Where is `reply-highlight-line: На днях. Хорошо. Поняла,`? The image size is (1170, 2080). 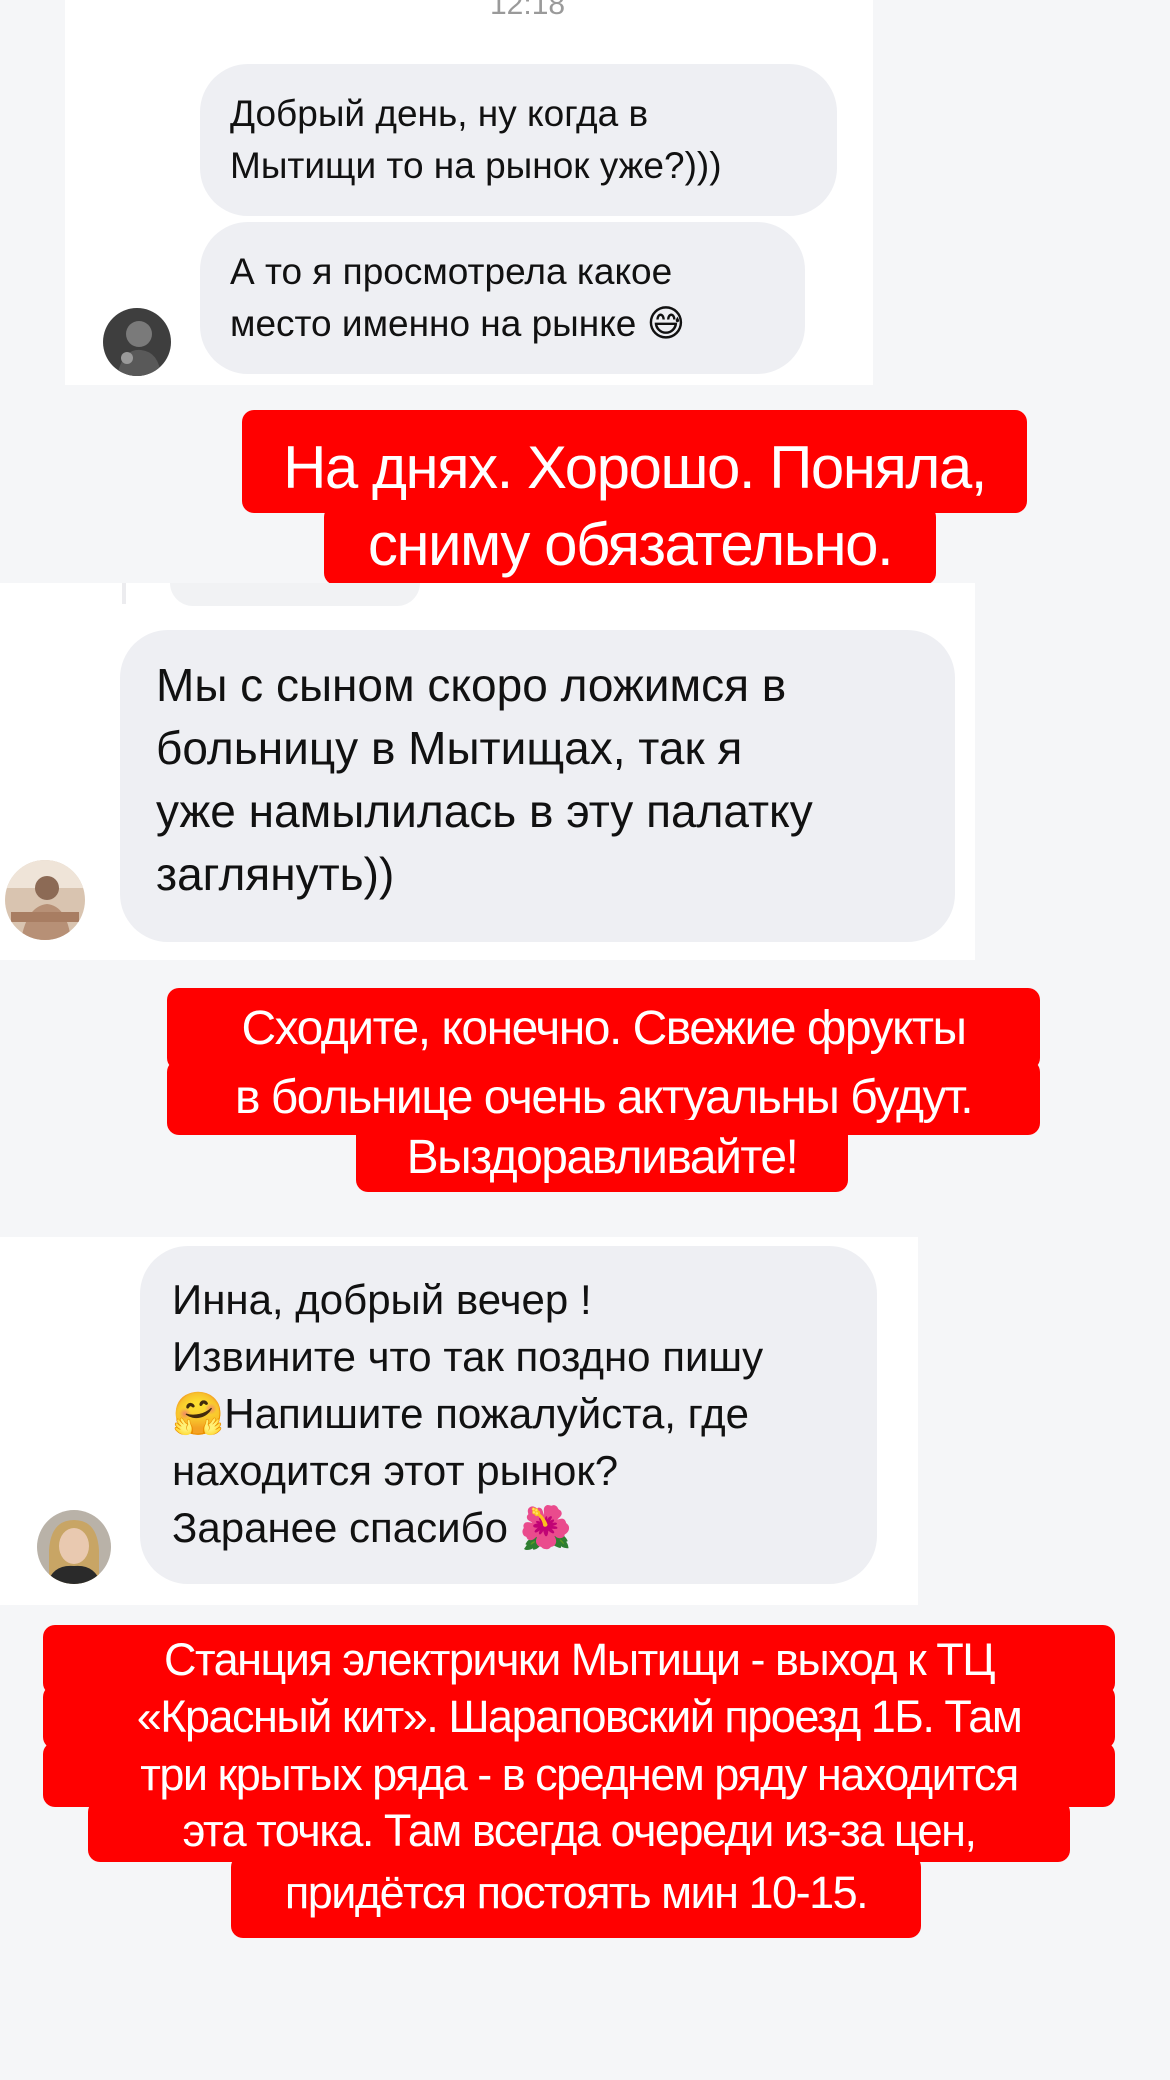
reply-highlight-line: На днях. Хорошо. Поняла, is located at coordinates (634, 461).